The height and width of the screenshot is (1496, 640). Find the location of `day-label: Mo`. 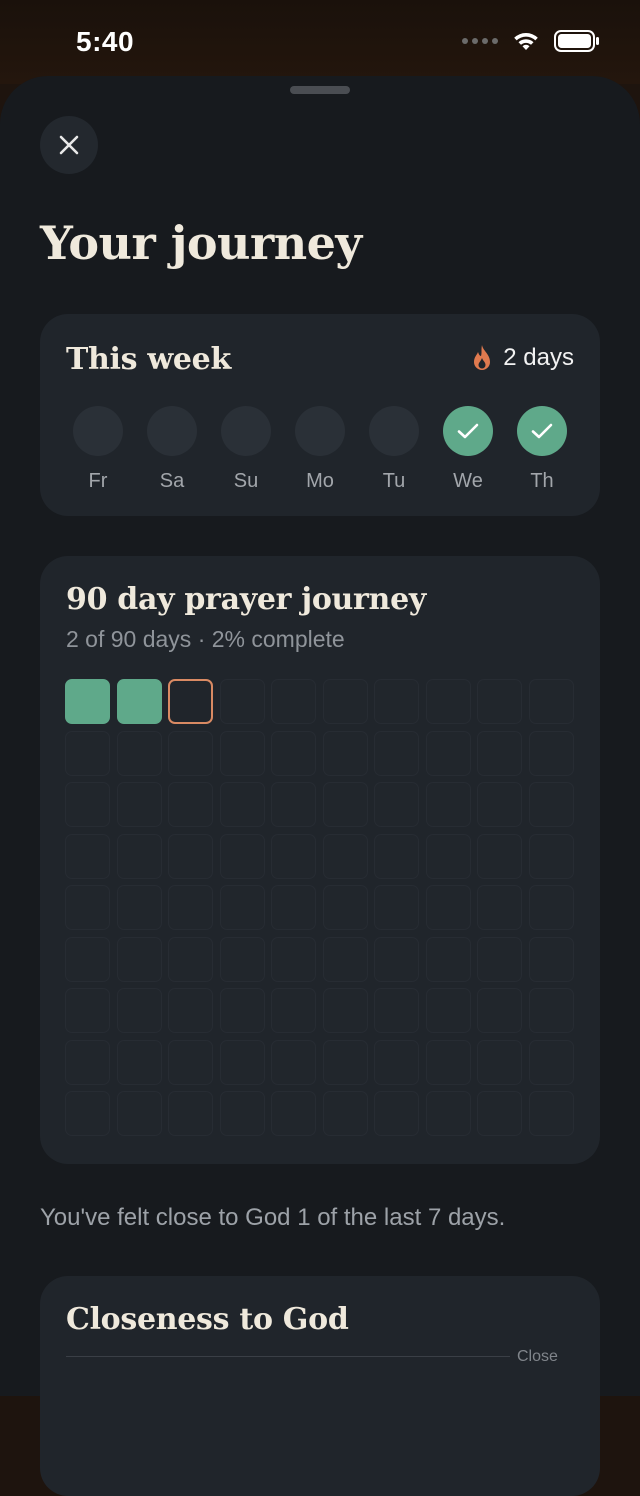

day-label: Mo is located at coordinates (320, 481).